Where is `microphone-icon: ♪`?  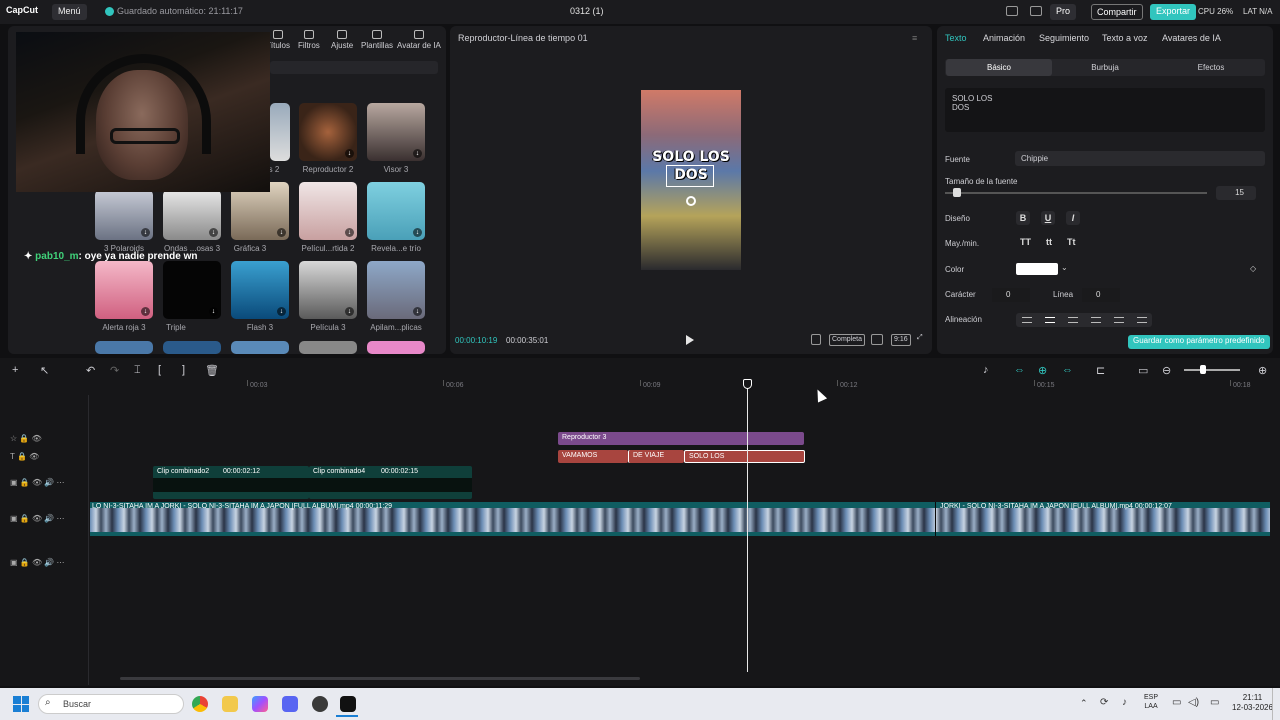 microphone-icon: ♪ is located at coordinates (986, 370).